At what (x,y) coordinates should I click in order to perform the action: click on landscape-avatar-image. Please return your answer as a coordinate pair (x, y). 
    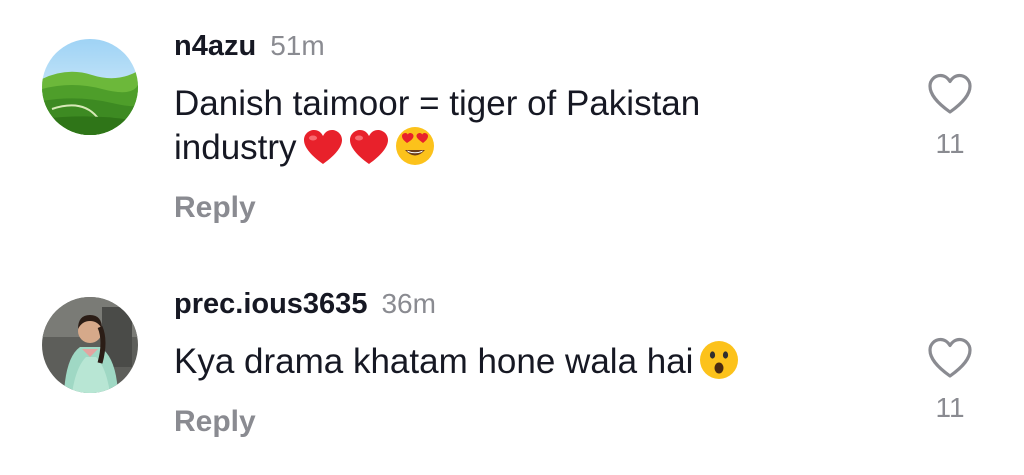
    Looking at the image, I should click on (90, 87).